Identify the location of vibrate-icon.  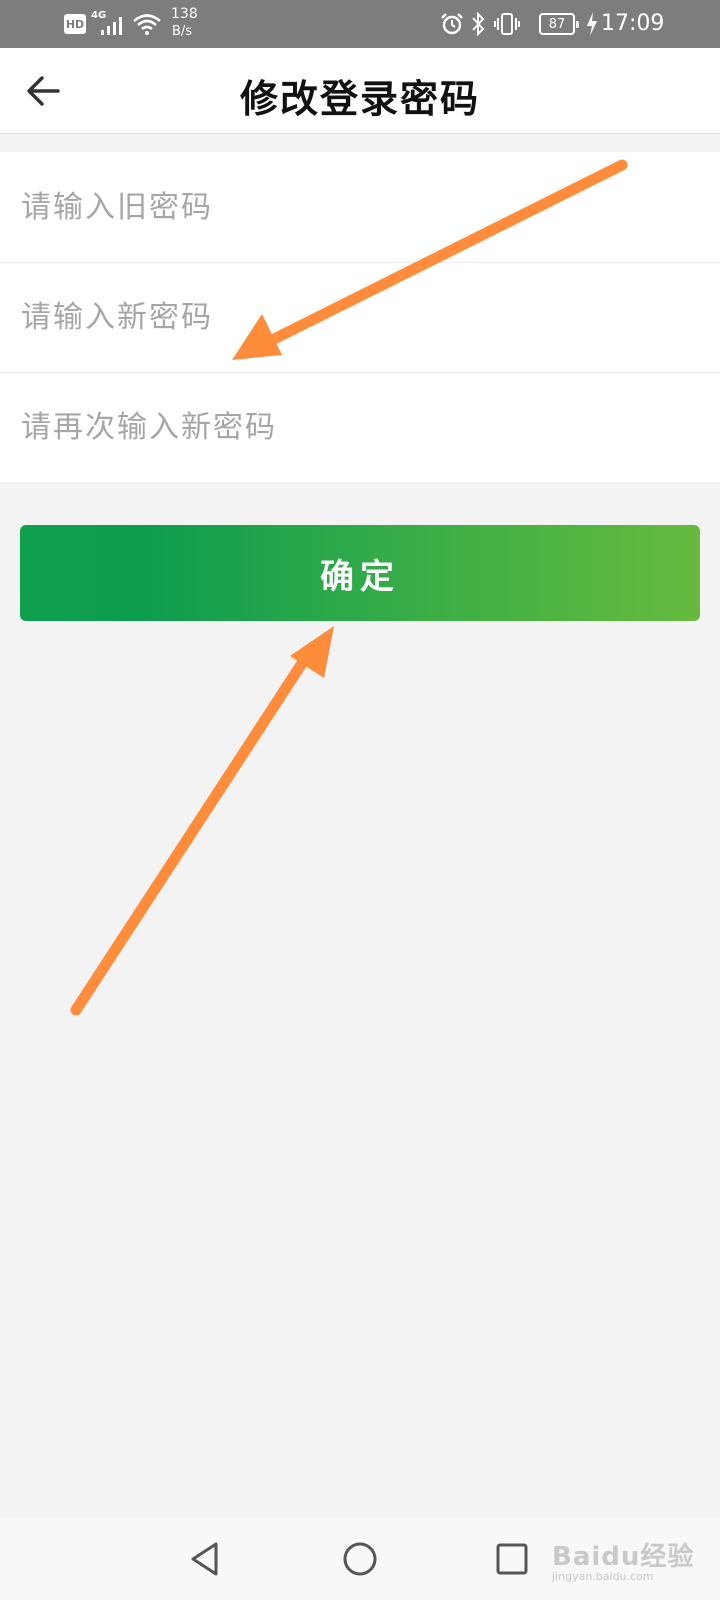
(507, 24).